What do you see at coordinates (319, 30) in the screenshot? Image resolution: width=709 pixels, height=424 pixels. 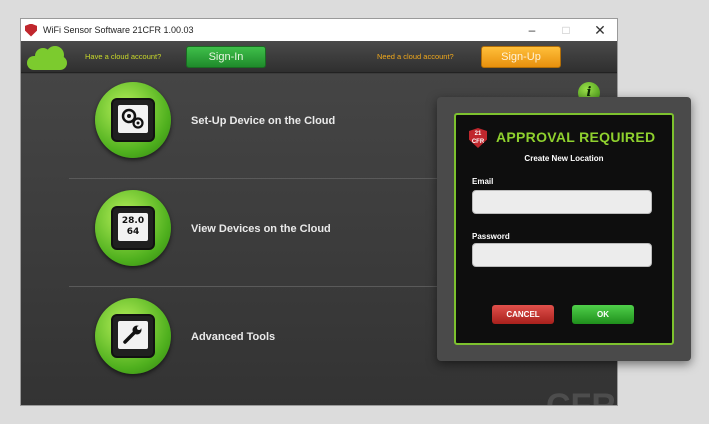 I see `title-bar: WiFi Sensor Software 21CFR 1.00.03 – □ ✕` at bounding box center [319, 30].